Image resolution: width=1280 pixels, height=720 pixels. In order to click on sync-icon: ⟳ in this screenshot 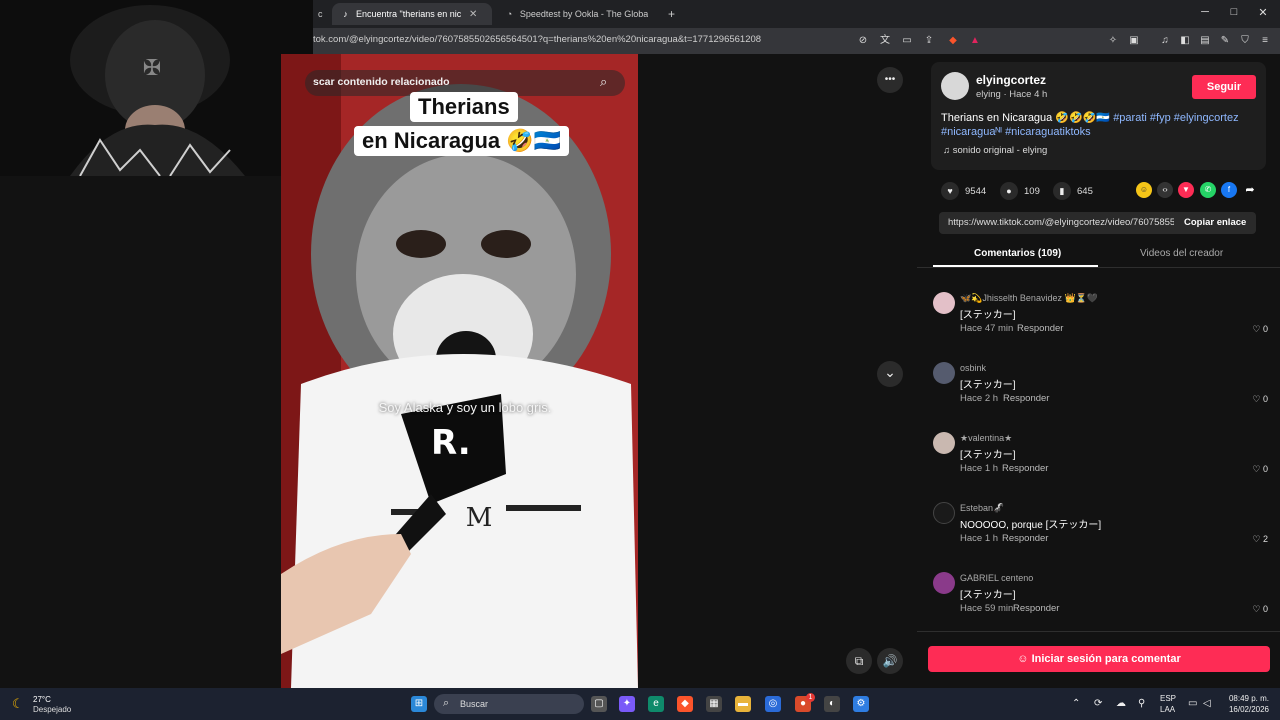, I will do `click(1098, 703)`.